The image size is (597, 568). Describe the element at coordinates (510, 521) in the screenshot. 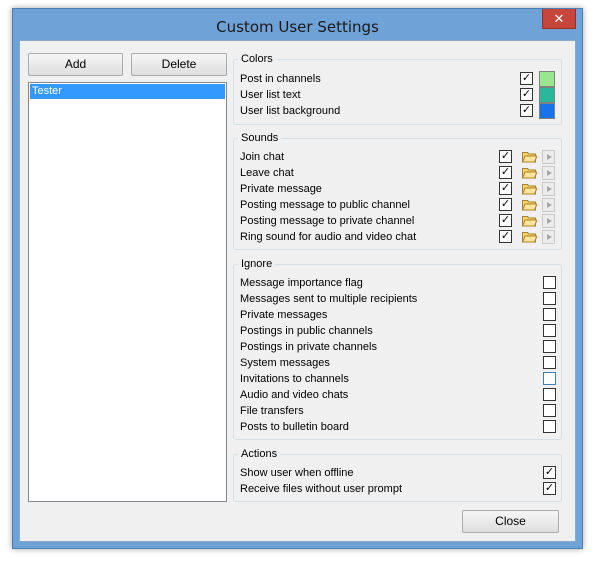

I see `close-button: Close` at that location.